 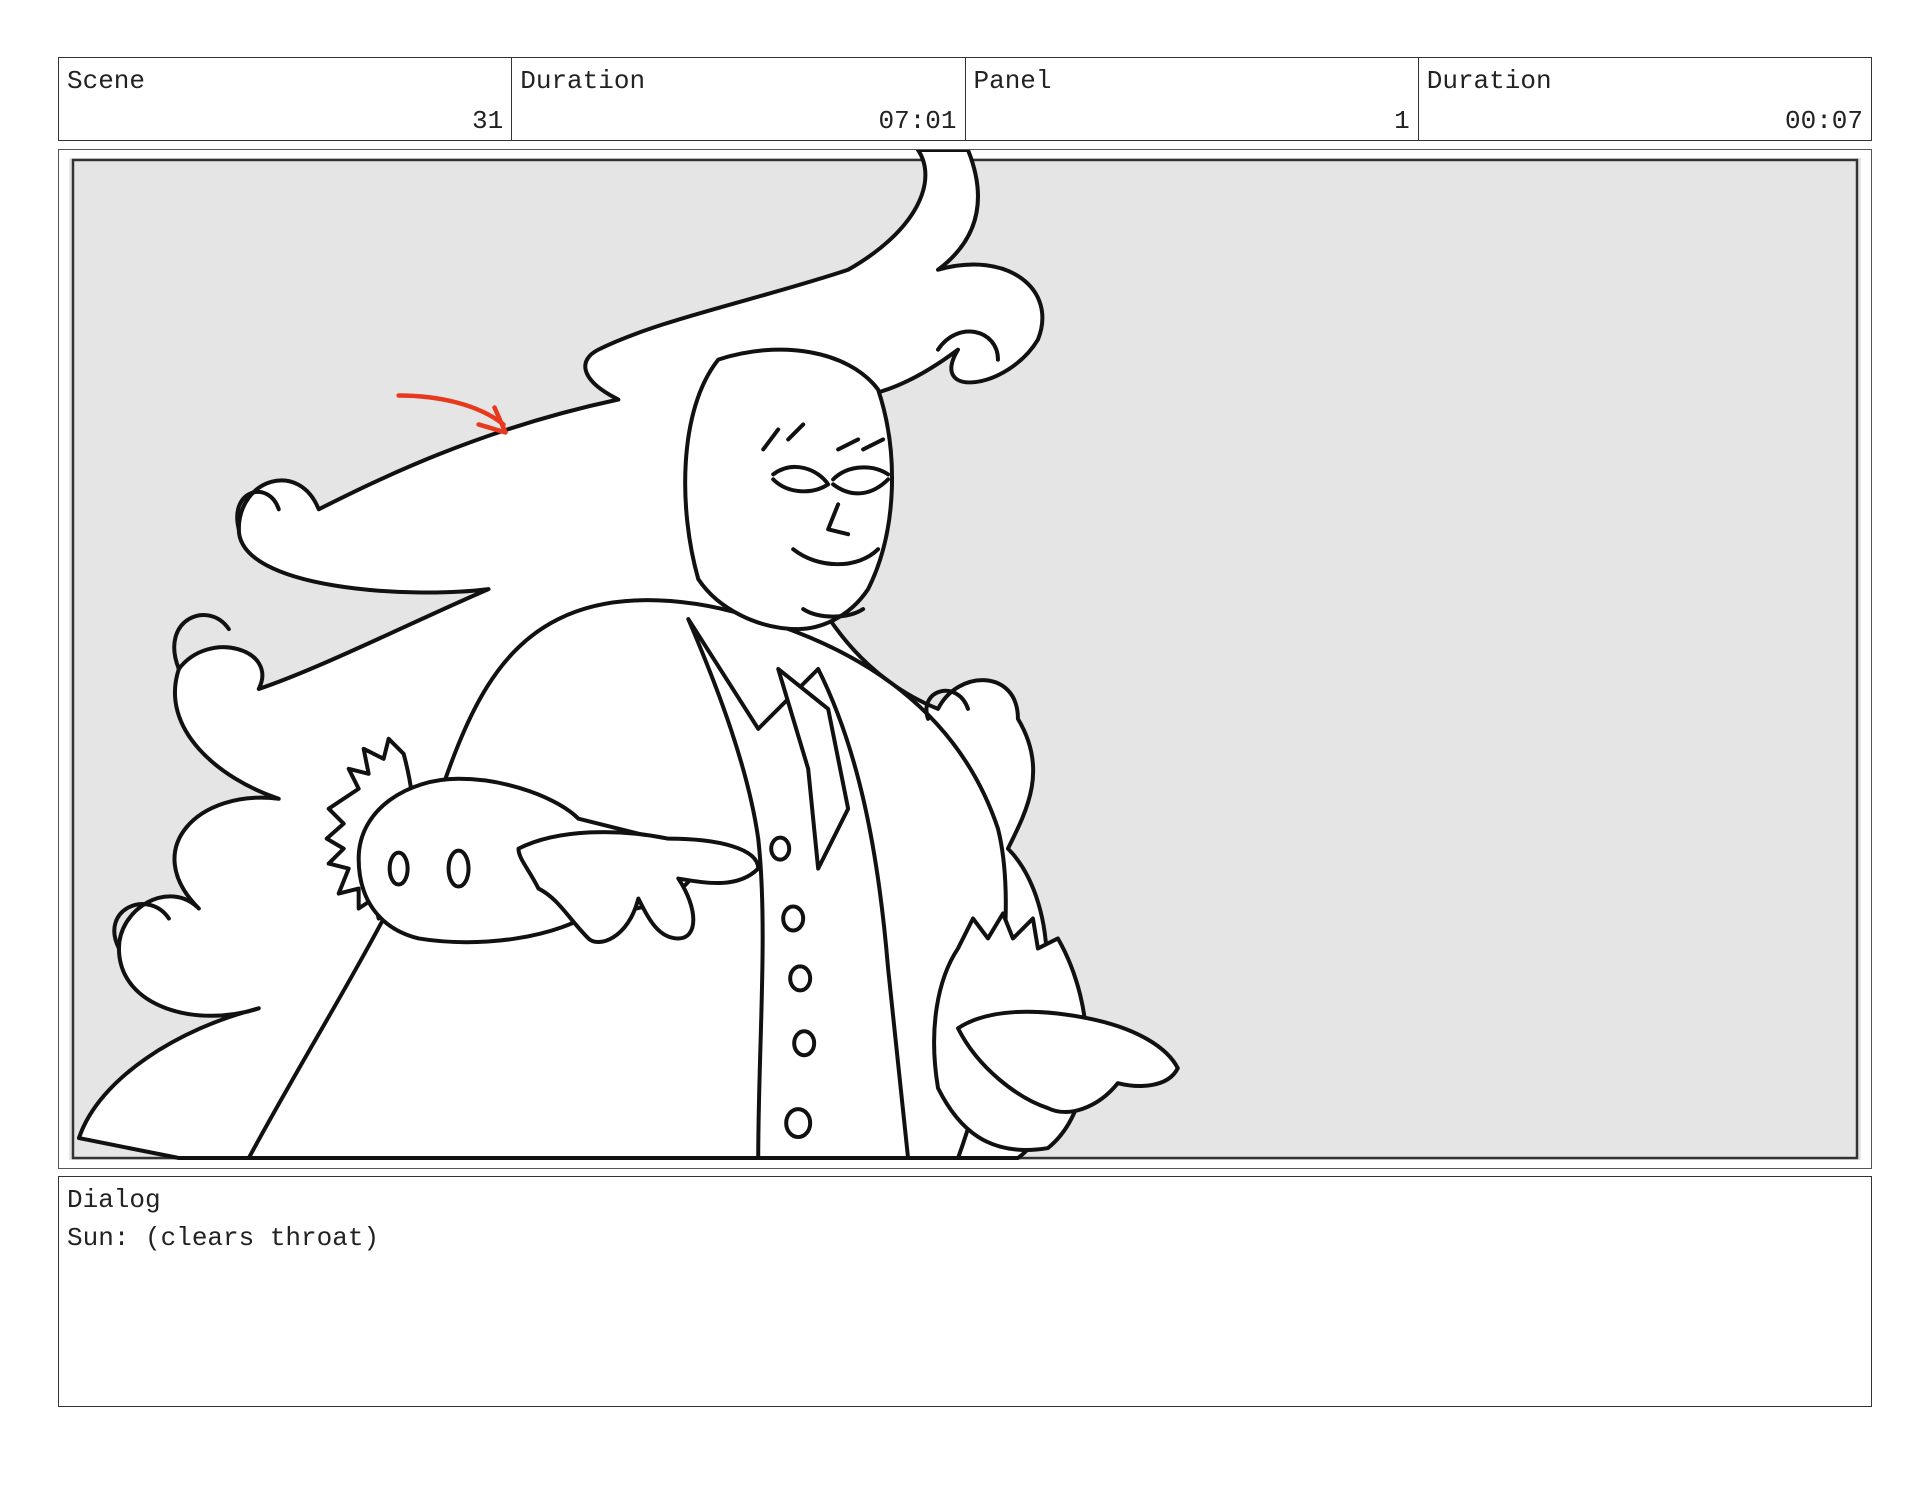 What do you see at coordinates (458, 868) in the screenshot?
I see `sun-creature-eye-right` at bounding box center [458, 868].